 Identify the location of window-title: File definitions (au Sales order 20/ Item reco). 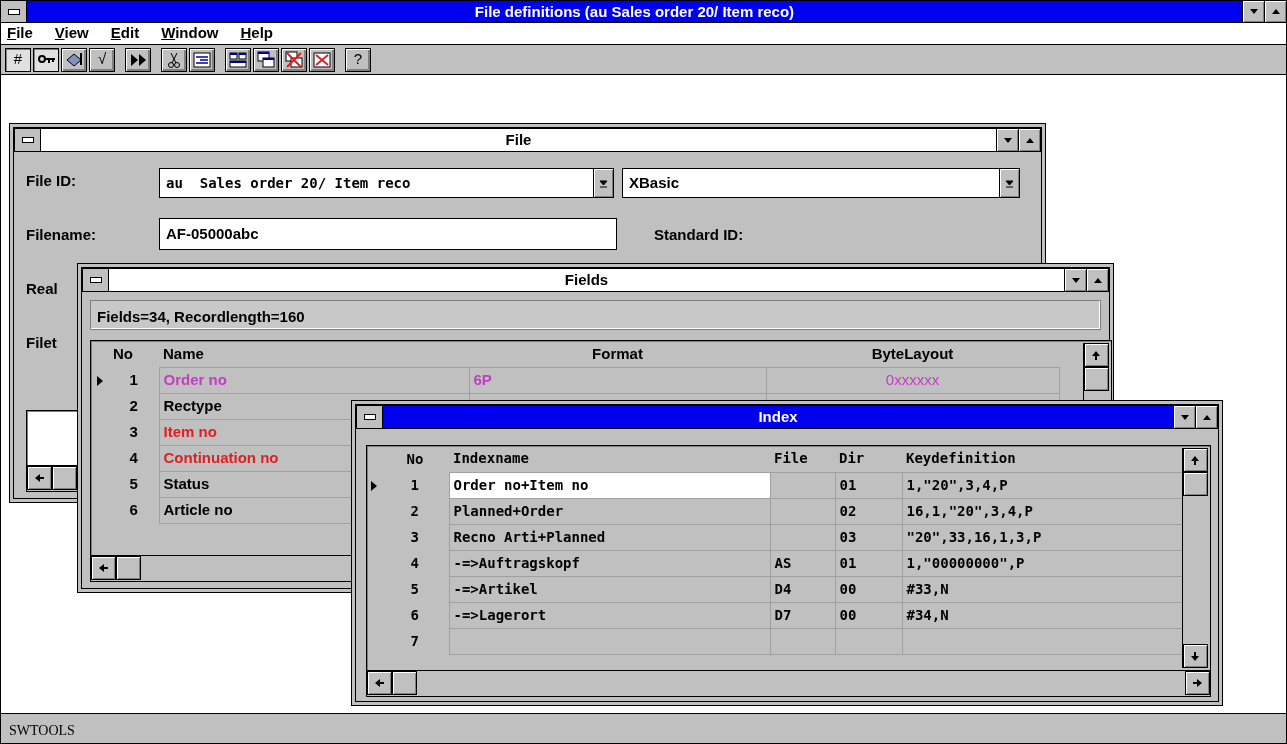
(634, 12).